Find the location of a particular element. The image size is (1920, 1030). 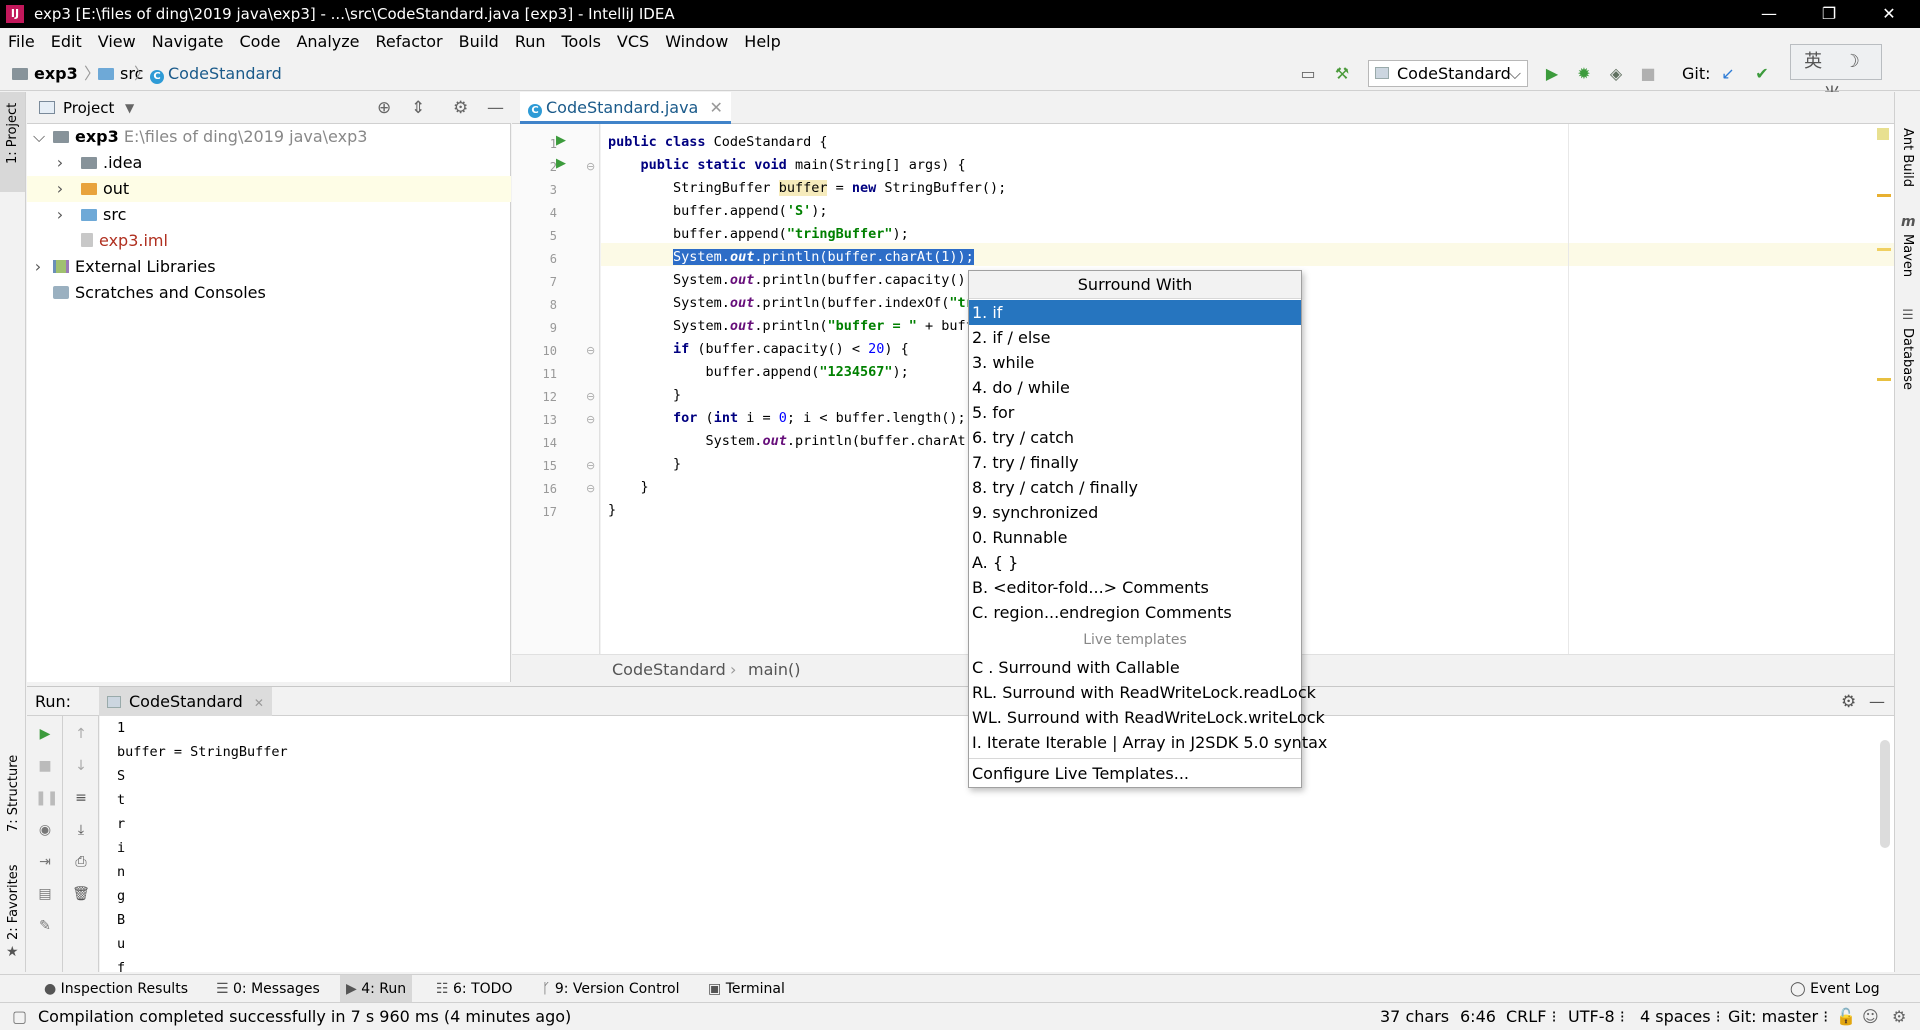

menu-view: View is located at coordinates (117, 42).